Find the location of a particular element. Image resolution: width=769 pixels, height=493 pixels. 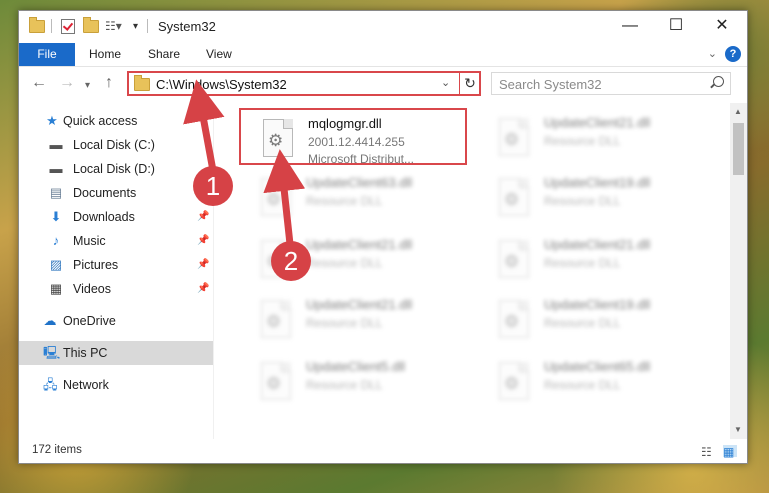

window-folder-icon is located at coordinates (37, 25).